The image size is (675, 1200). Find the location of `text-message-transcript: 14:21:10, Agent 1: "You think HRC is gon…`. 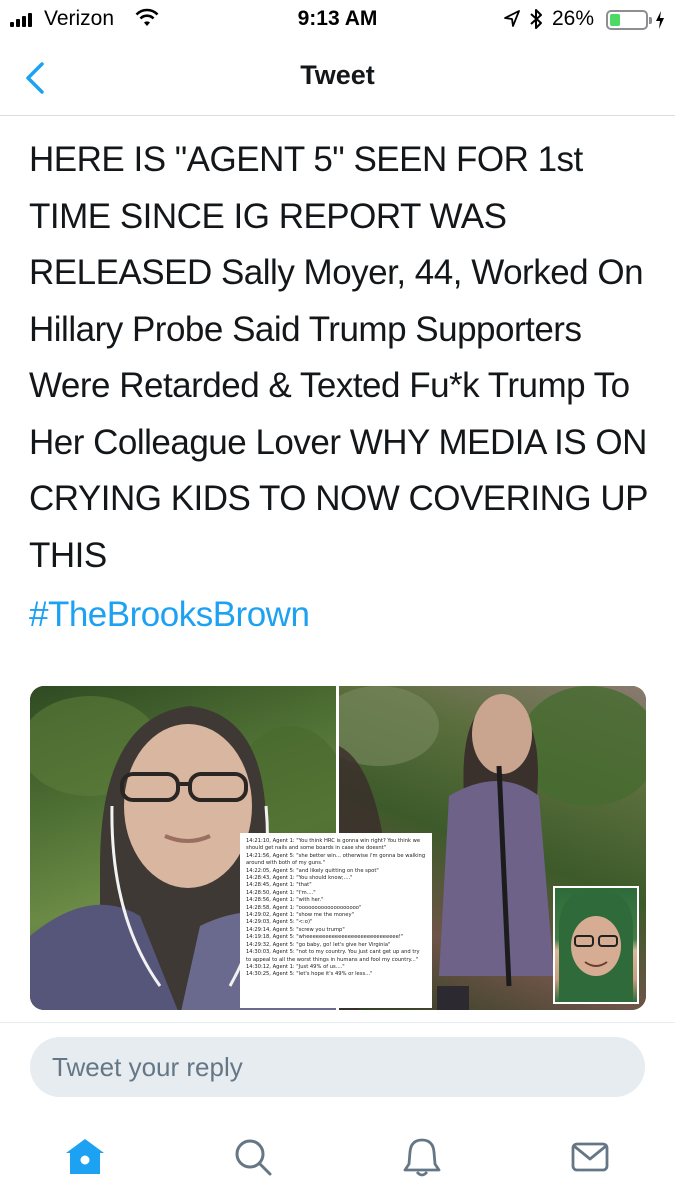

text-message-transcript: 14:21:10, Agent 1: "You think HRC is gon… is located at coordinates (336, 920).